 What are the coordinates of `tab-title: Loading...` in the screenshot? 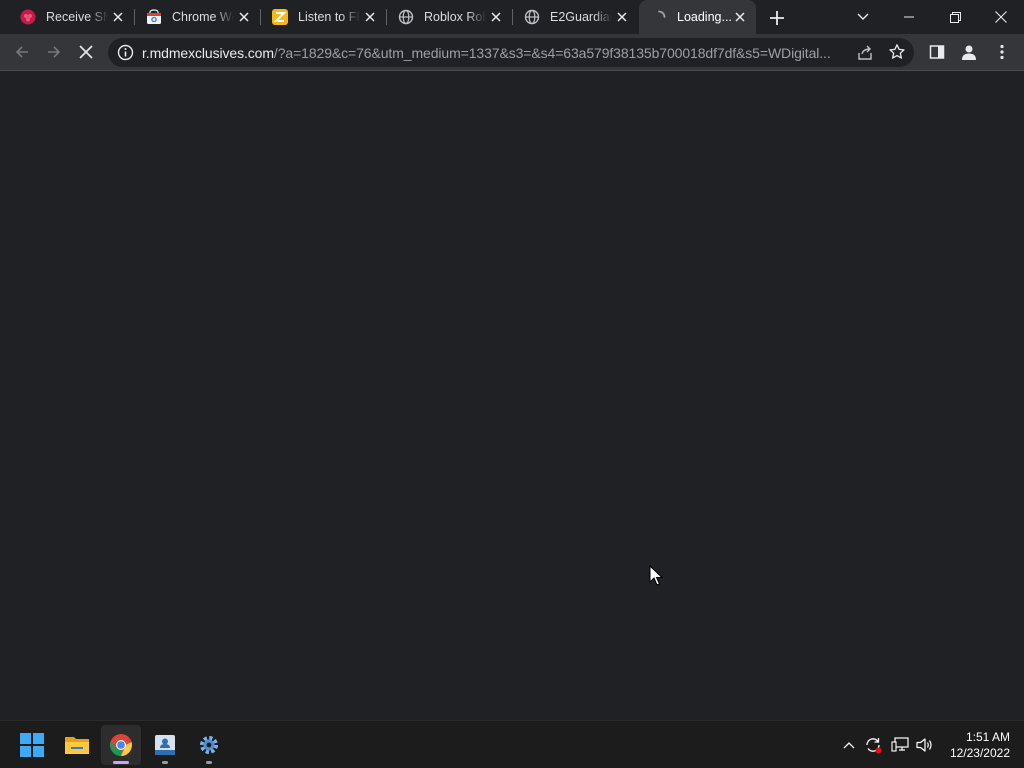 It's located at (704, 17).